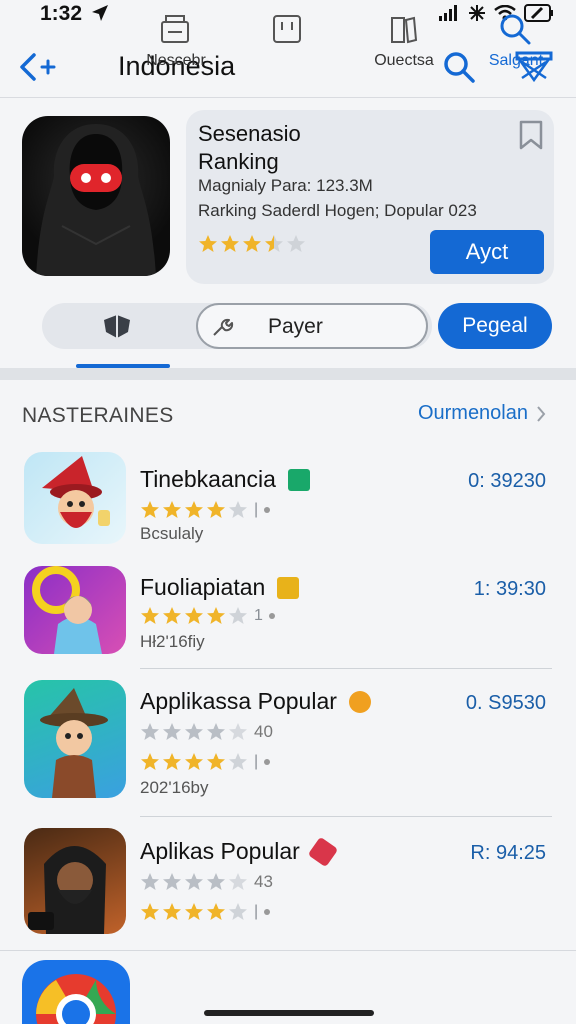 Image resolution: width=576 pixels, height=1024 pixels. Describe the element at coordinates (312, 326) in the screenshot. I see `segment-payer: Payer` at that location.